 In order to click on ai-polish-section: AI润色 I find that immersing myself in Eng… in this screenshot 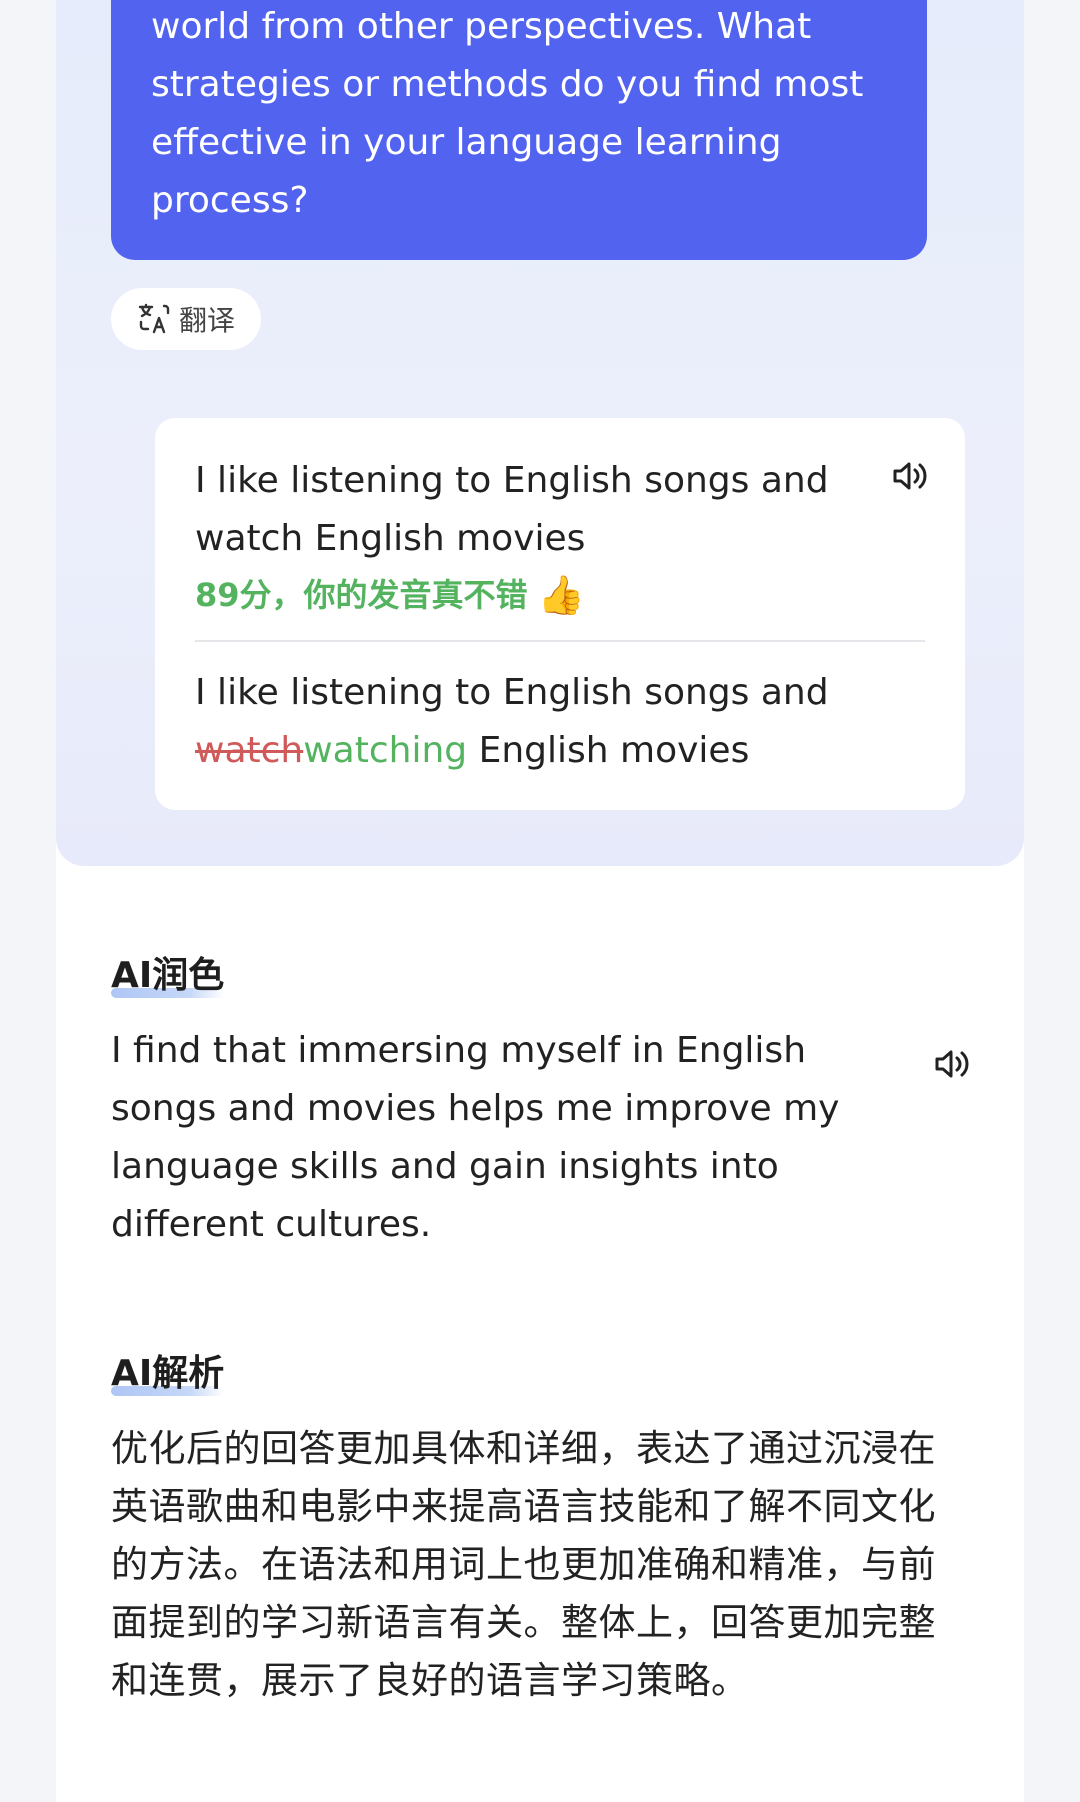, I will do `click(541, 1103)`.